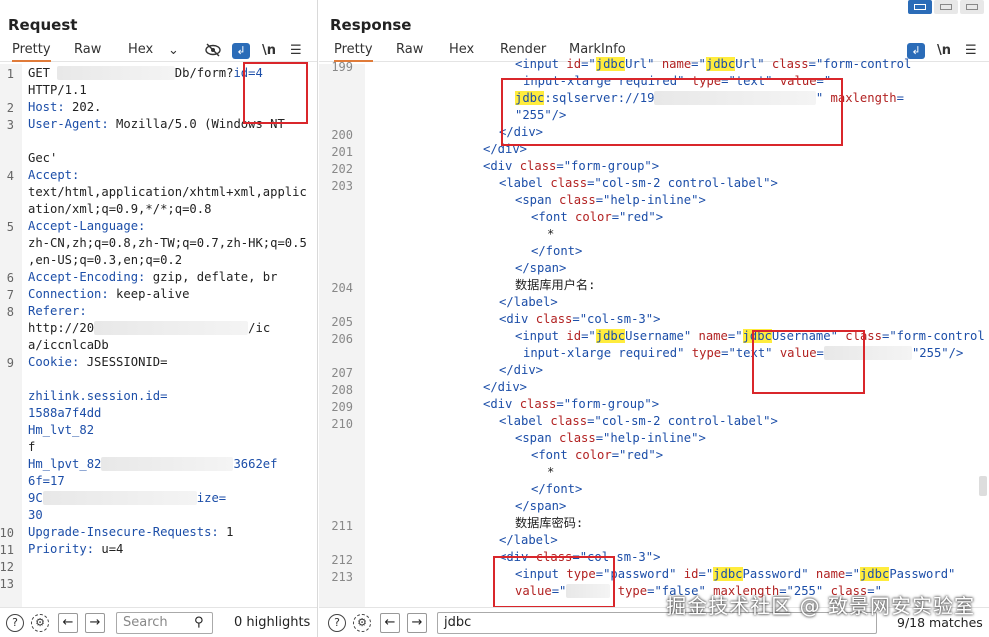 Image resolution: width=989 pixels, height=637 pixels. What do you see at coordinates (10, 295) in the screenshot?
I see `request-line-number: 7` at bounding box center [10, 295].